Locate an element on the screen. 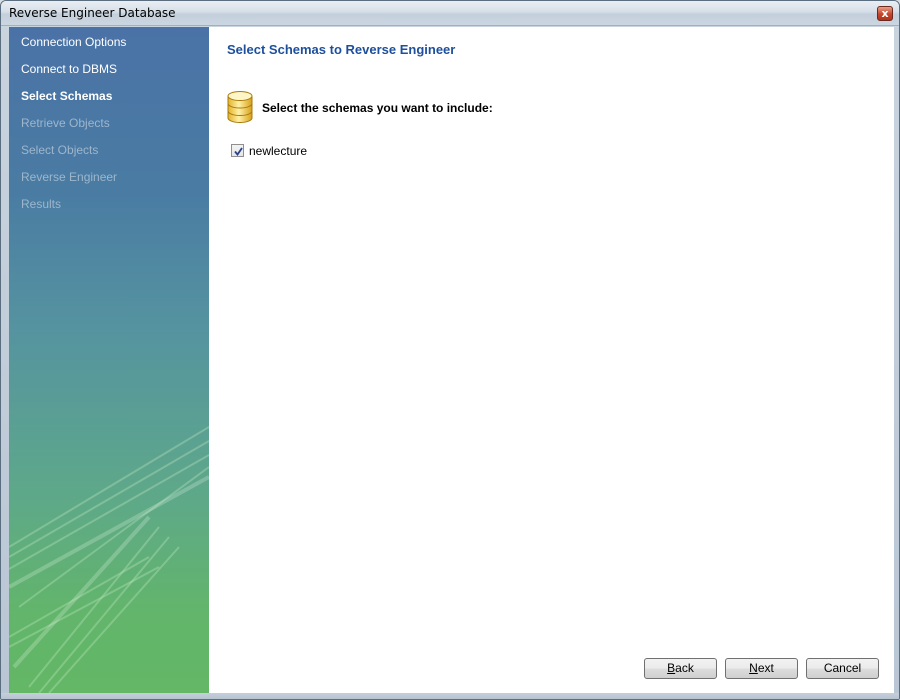  page-title: Select Schemas to Reverse Engineer is located at coordinates (341, 49).